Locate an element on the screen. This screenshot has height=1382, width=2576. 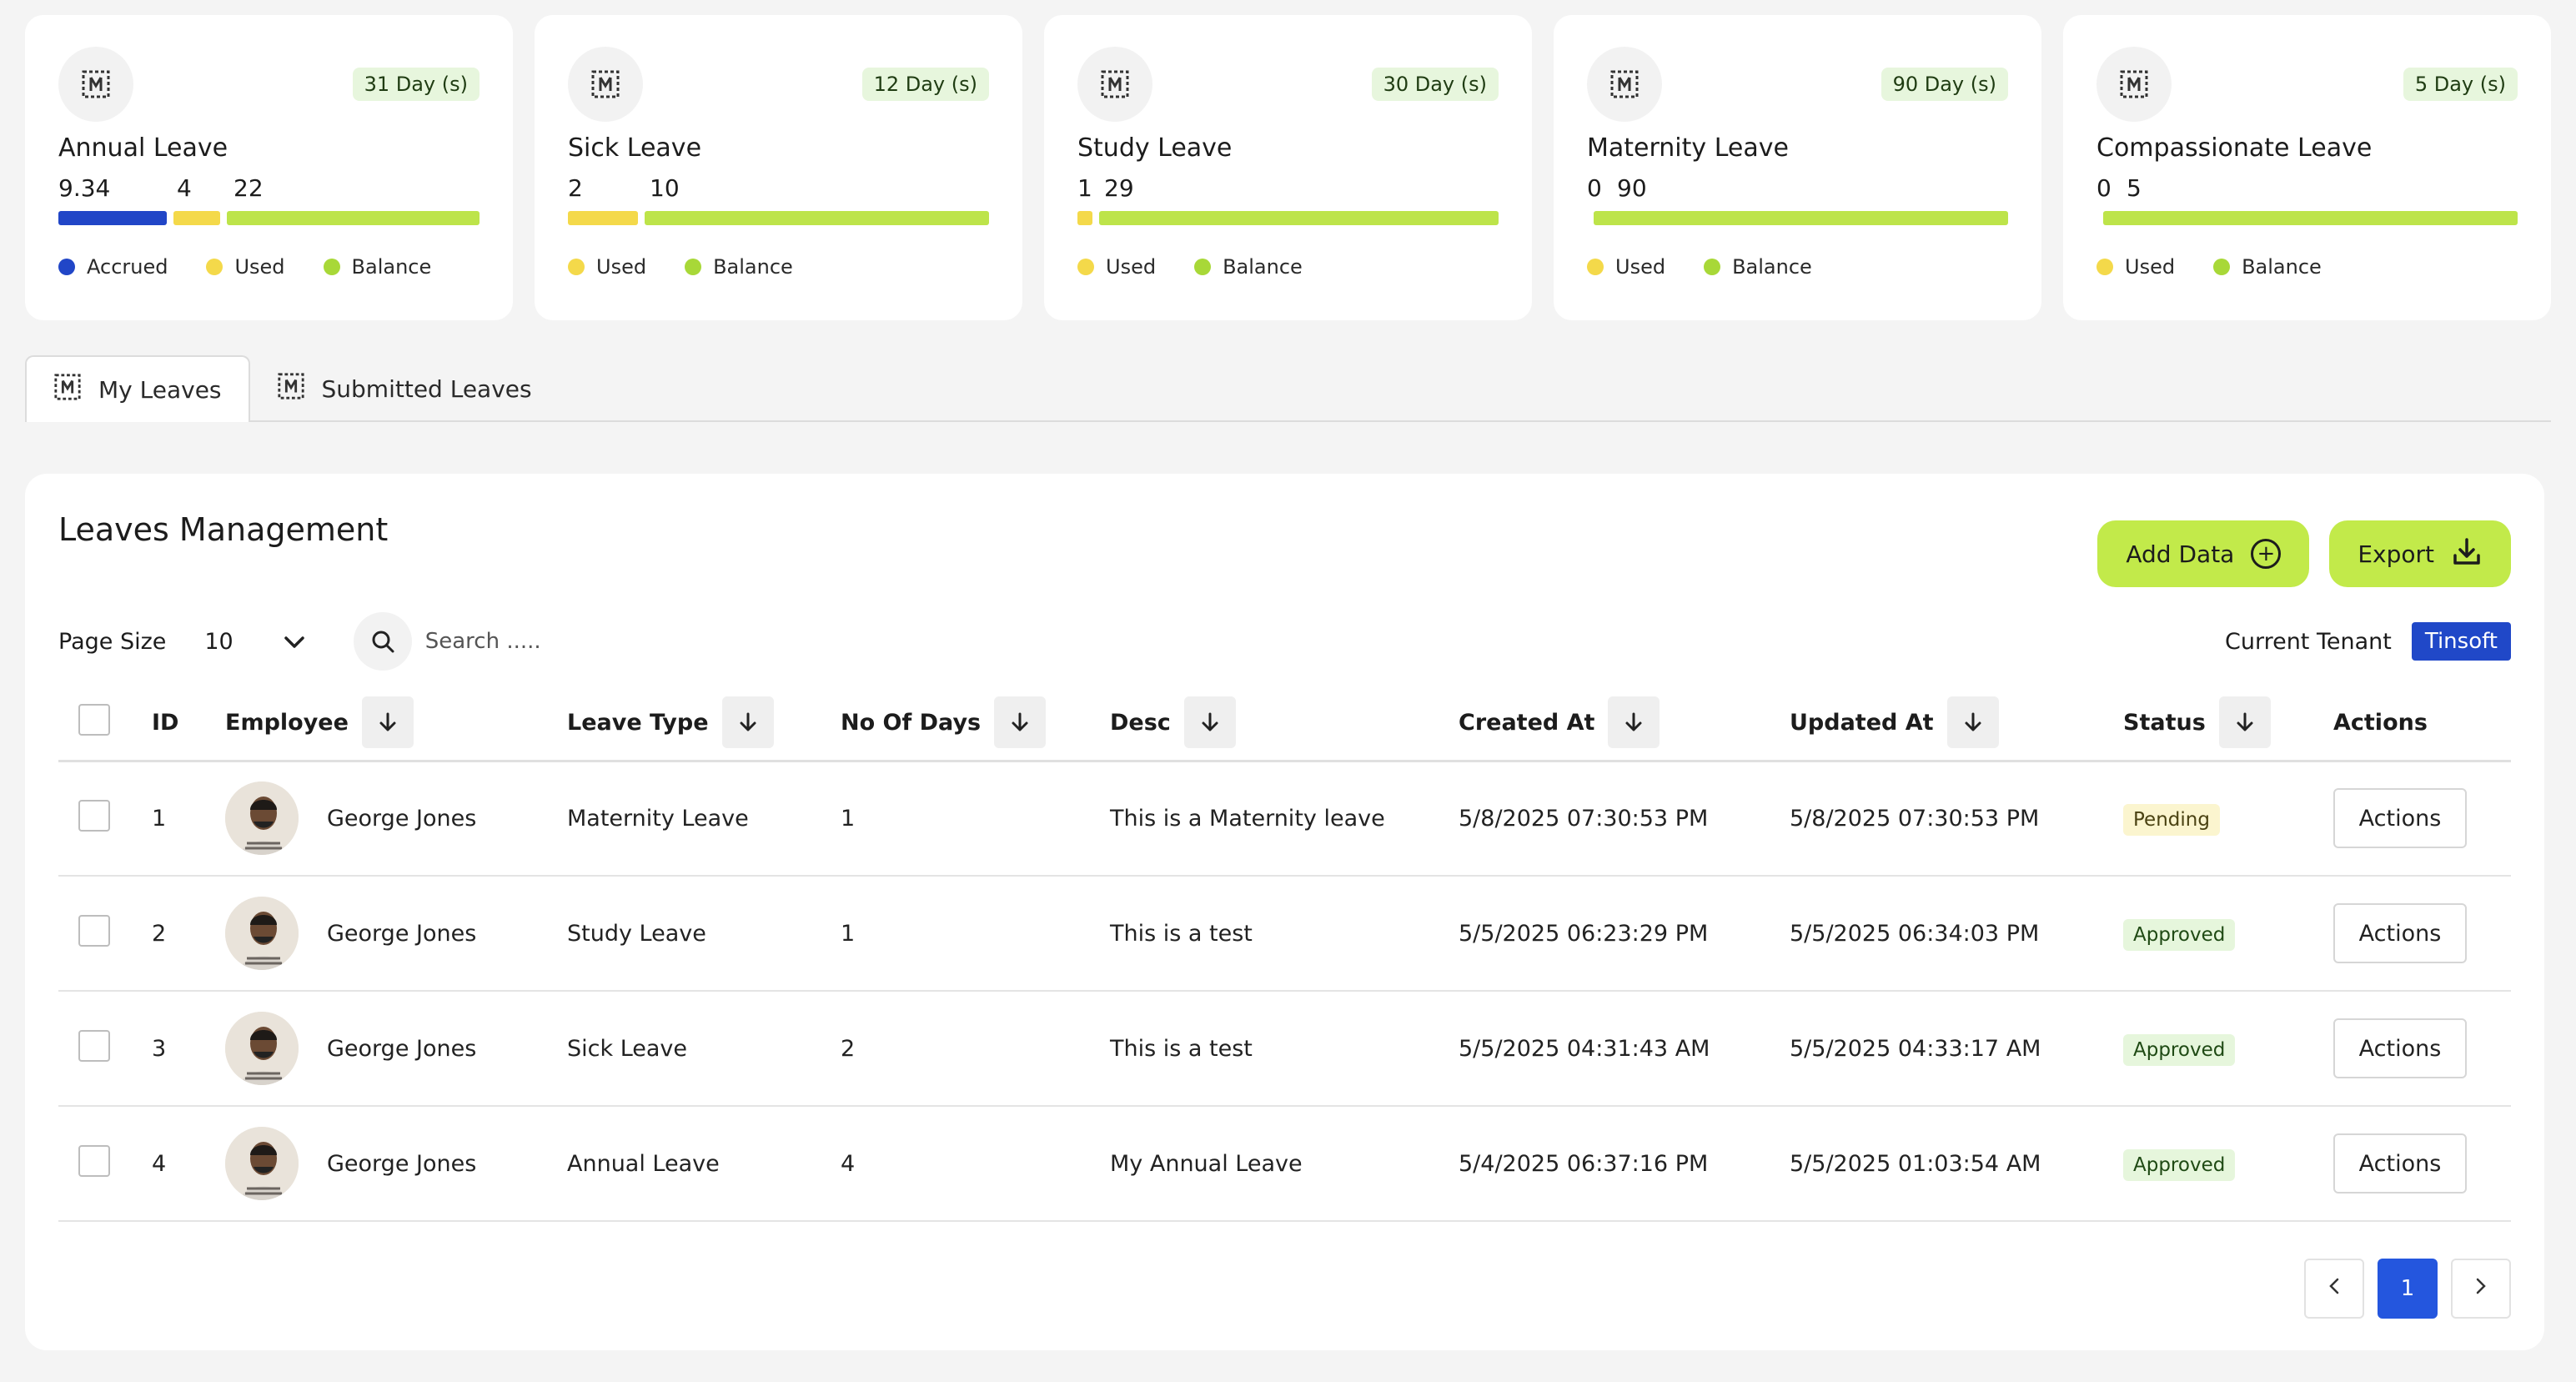
balance-value: 10 is located at coordinates (665, 188).